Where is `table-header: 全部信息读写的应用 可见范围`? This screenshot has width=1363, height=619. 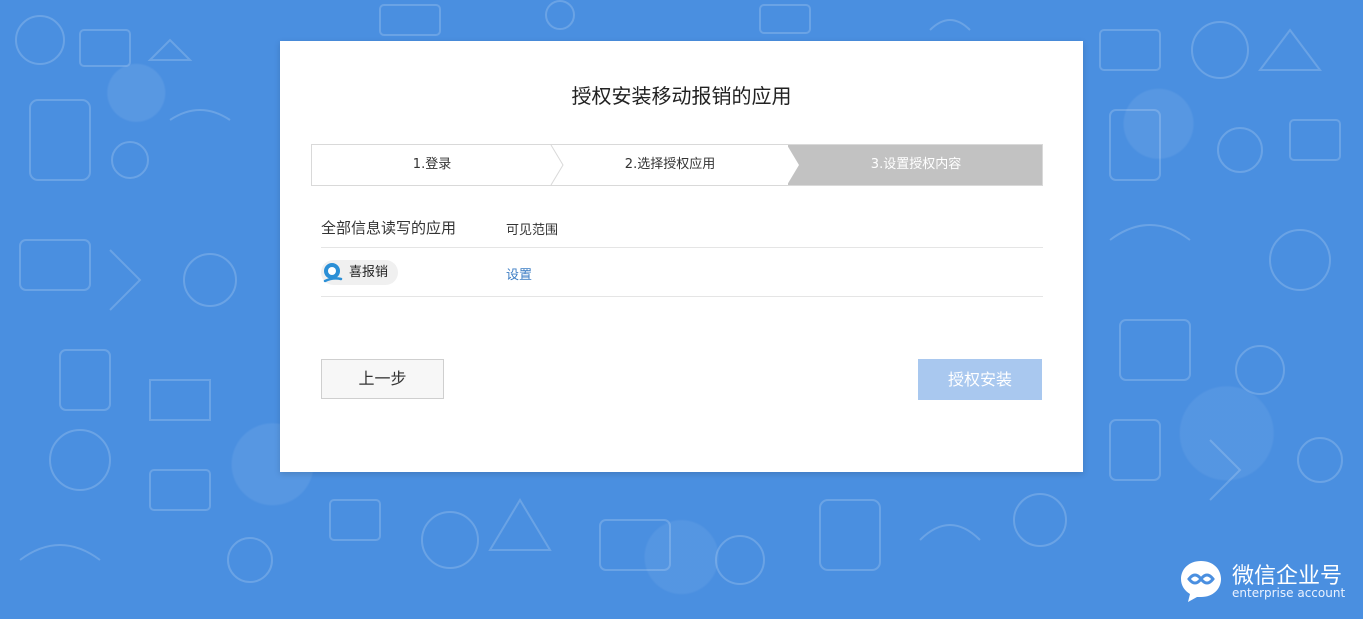
table-header: 全部信息读写的应用 可见范围 is located at coordinates (682, 230).